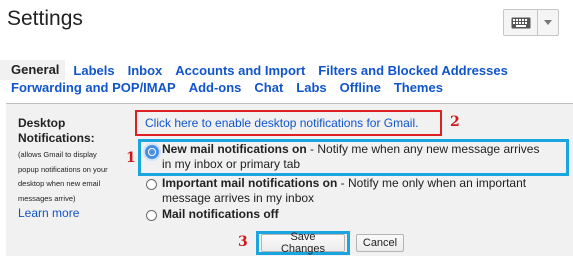  Describe the element at coordinates (268, 87) in the screenshot. I see `tab-chat: Chat` at that location.